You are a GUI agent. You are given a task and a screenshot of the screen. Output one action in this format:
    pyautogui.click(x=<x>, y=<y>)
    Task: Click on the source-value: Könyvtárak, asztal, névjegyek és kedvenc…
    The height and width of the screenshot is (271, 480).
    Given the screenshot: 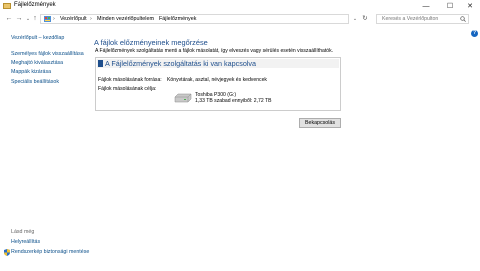 What is the action you would take?
    pyautogui.click(x=217, y=80)
    